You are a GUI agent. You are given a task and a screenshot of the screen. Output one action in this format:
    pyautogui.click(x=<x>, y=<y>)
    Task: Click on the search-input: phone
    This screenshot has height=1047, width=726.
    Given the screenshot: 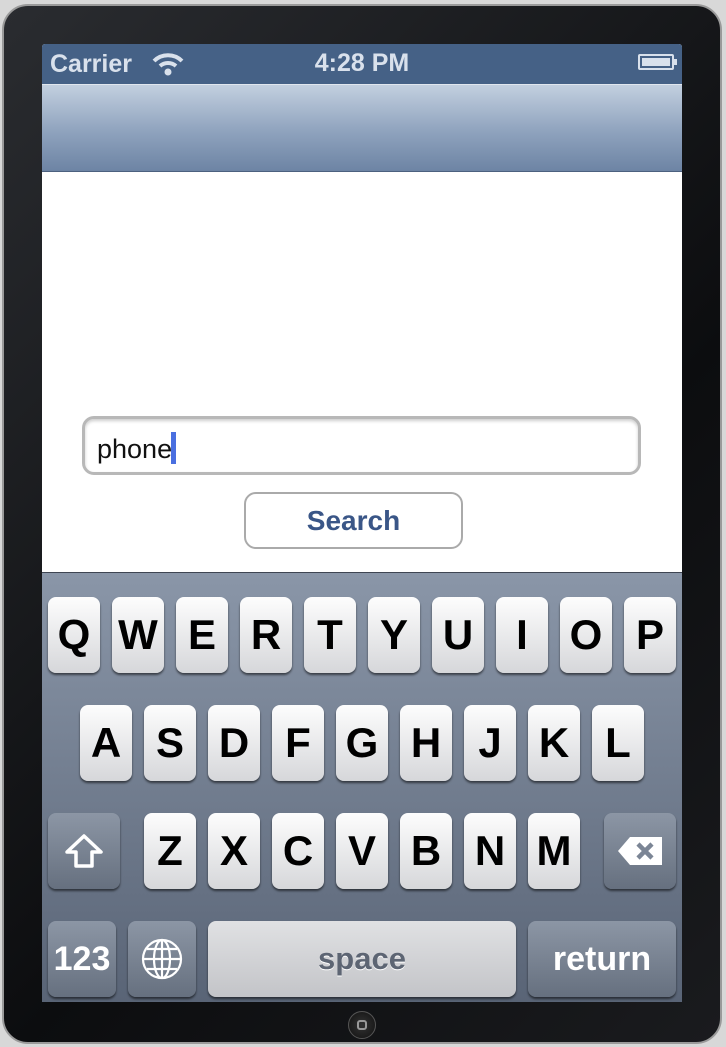 What is the action you would take?
    pyautogui.click(x=361, y=445)
    